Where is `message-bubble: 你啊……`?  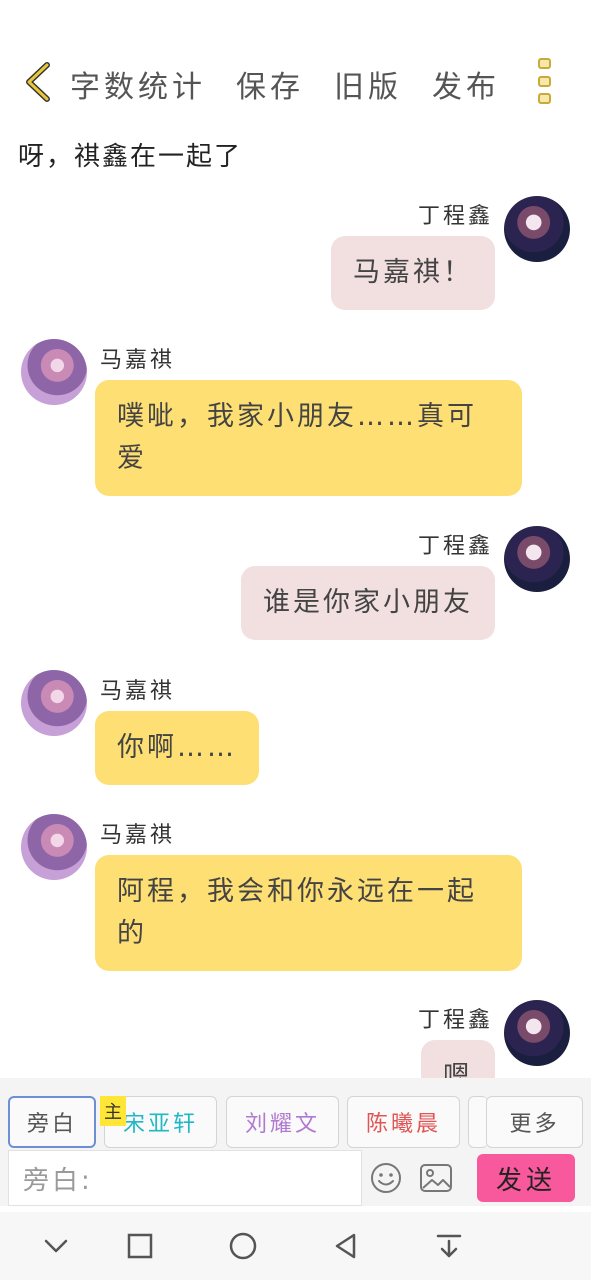
message-bubble: 你啊…… is located at coordinates (177, 748).